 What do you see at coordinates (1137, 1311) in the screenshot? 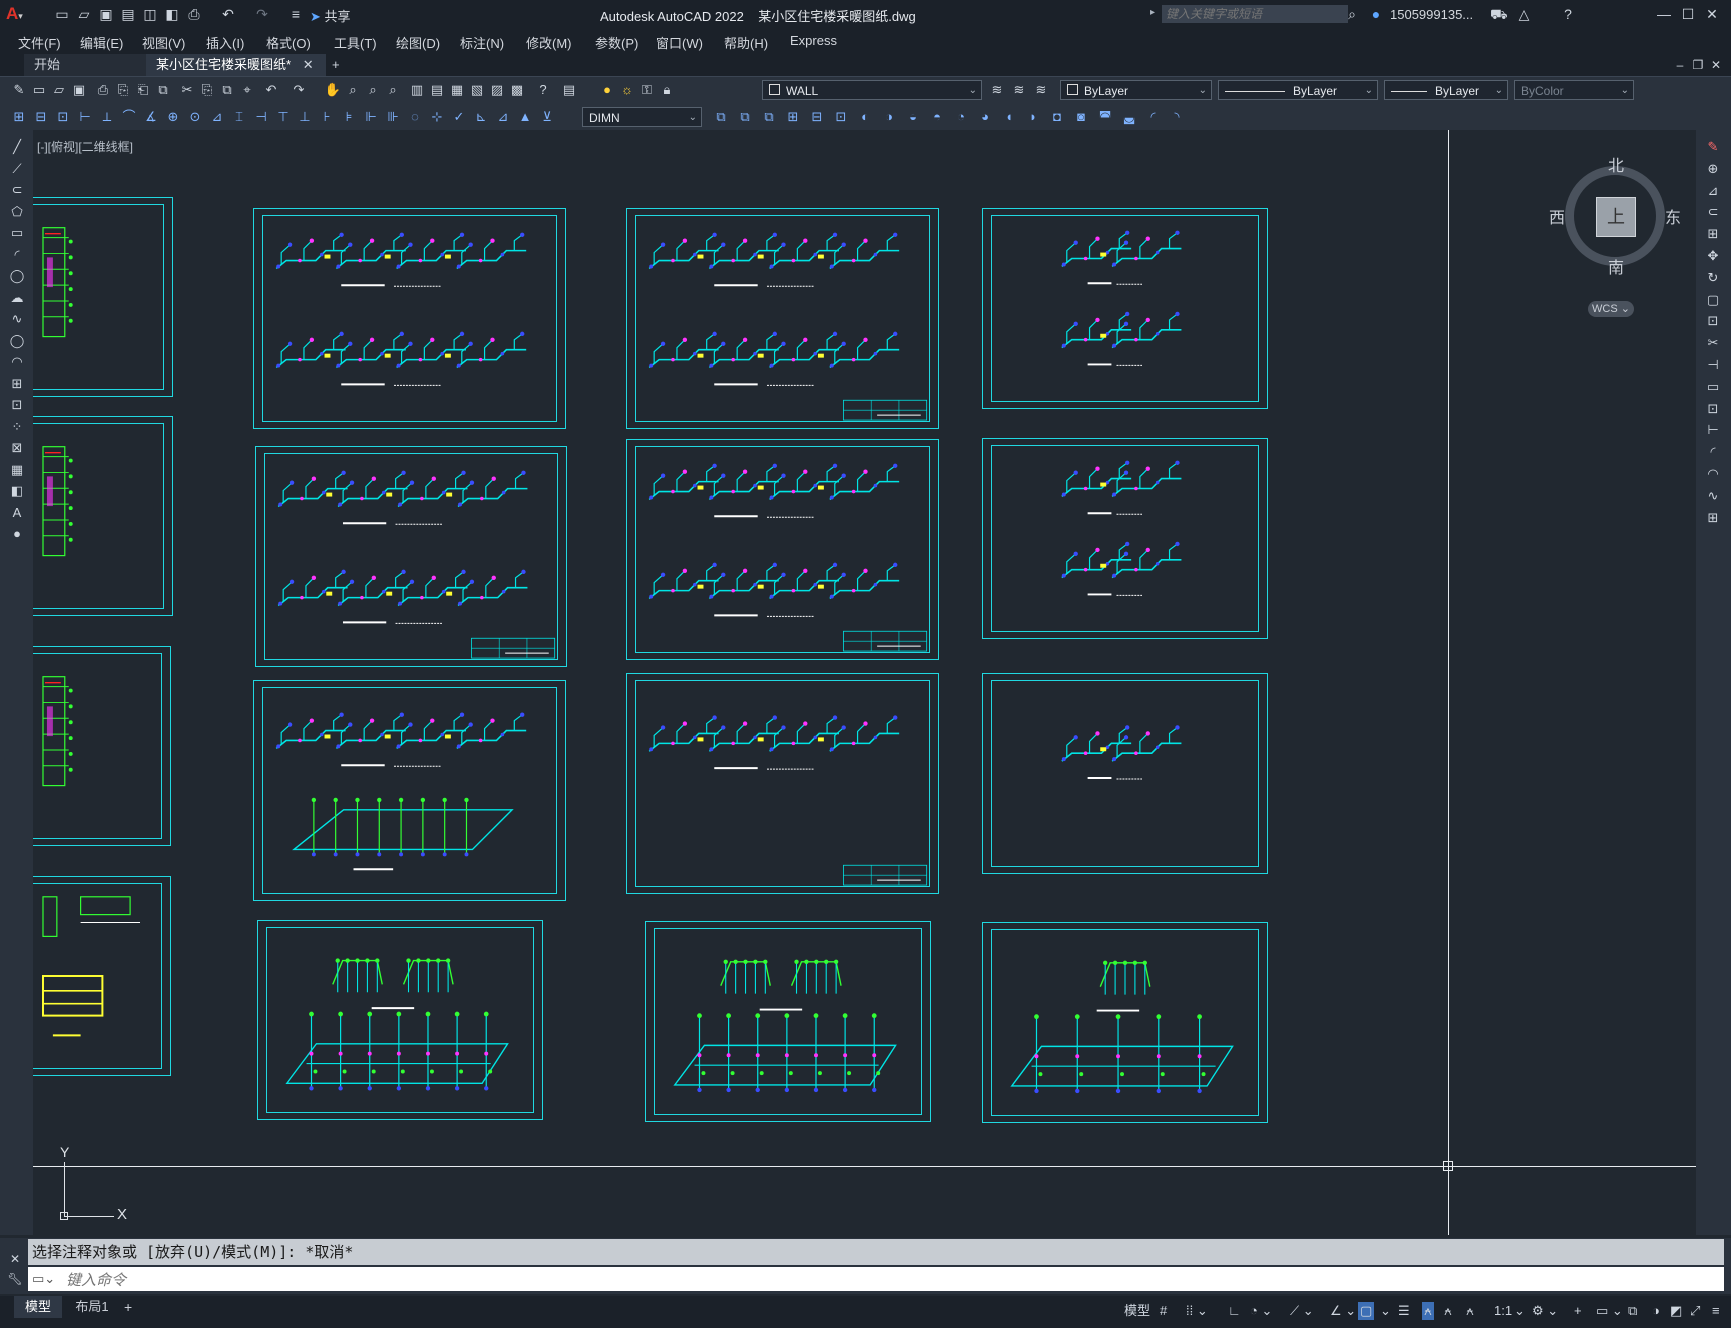
I see `model-space-button: 模型` at bounding box center [1137, 1311].